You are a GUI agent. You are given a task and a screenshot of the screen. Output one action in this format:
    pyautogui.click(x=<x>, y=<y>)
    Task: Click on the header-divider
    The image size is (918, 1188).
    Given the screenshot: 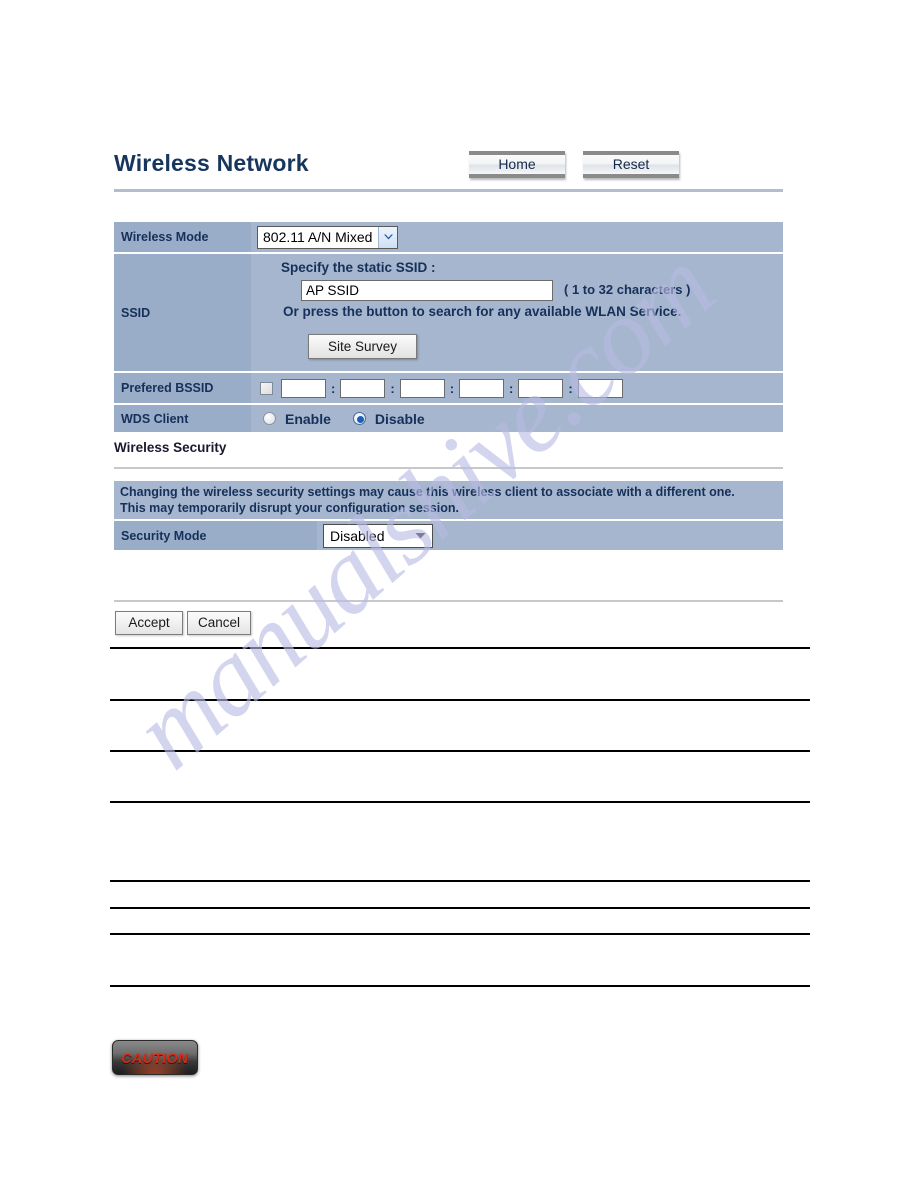 What is the action you would take?
    pyautogui.click(x=448, y=190)
    